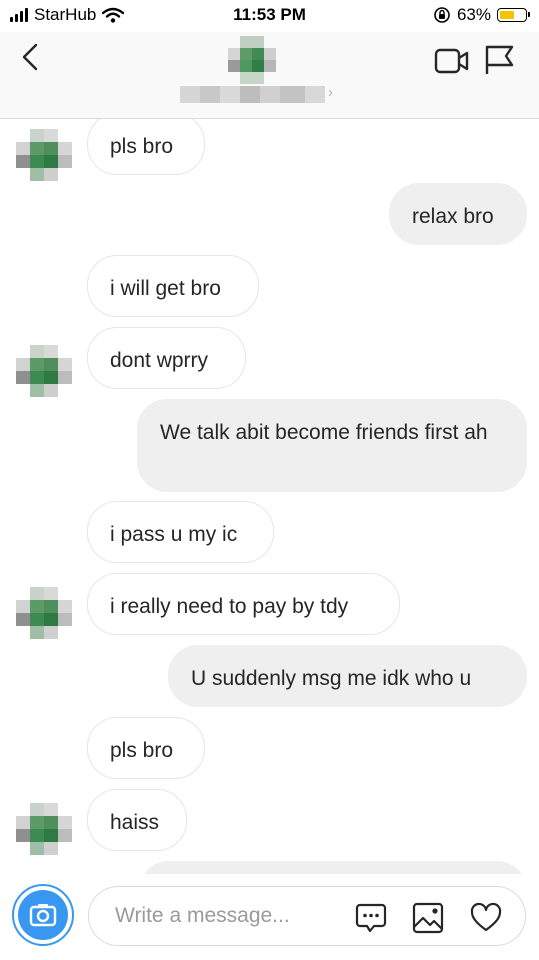  Describe the element at coordinates (173, 286) in the screenshot. I see `message-bubble: i will get bro` at that location.